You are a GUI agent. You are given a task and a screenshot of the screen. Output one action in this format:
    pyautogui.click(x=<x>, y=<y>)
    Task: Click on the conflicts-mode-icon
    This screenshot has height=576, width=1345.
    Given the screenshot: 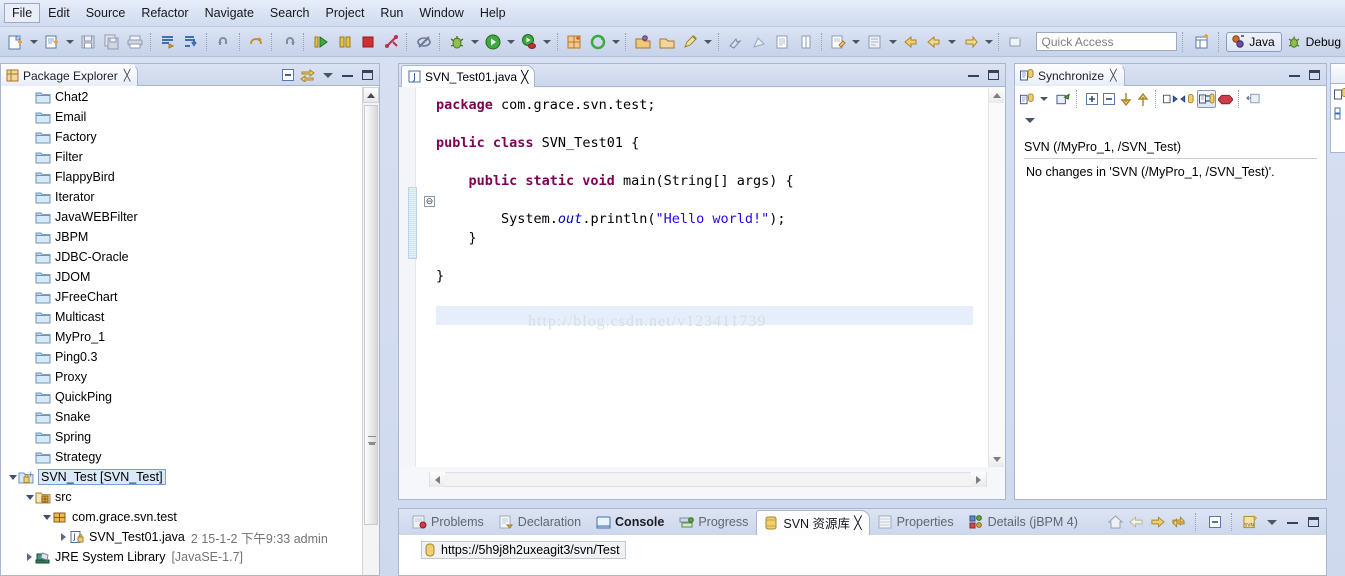 What is the action you would take?
    pyautogui.click(x=1225, y=99)
    